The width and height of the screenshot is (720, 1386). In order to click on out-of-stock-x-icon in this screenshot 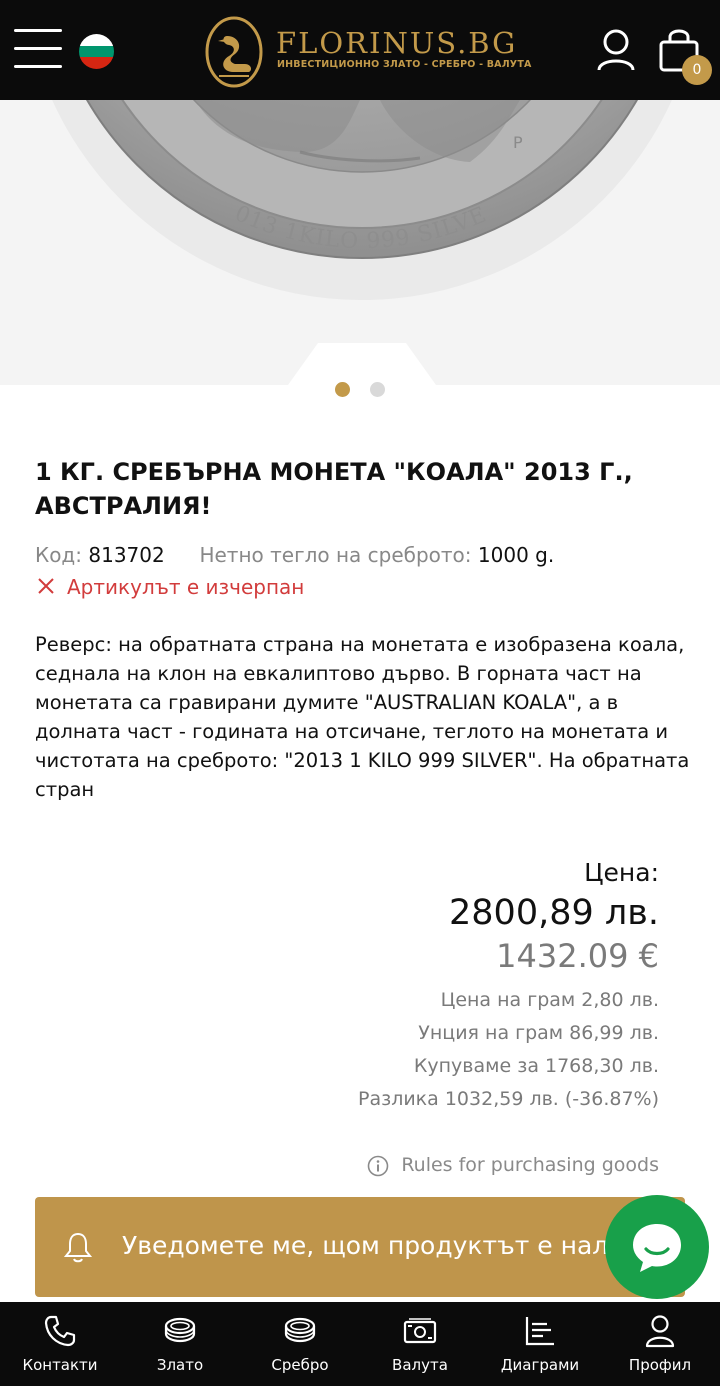, I will do `click(46, 586)`.